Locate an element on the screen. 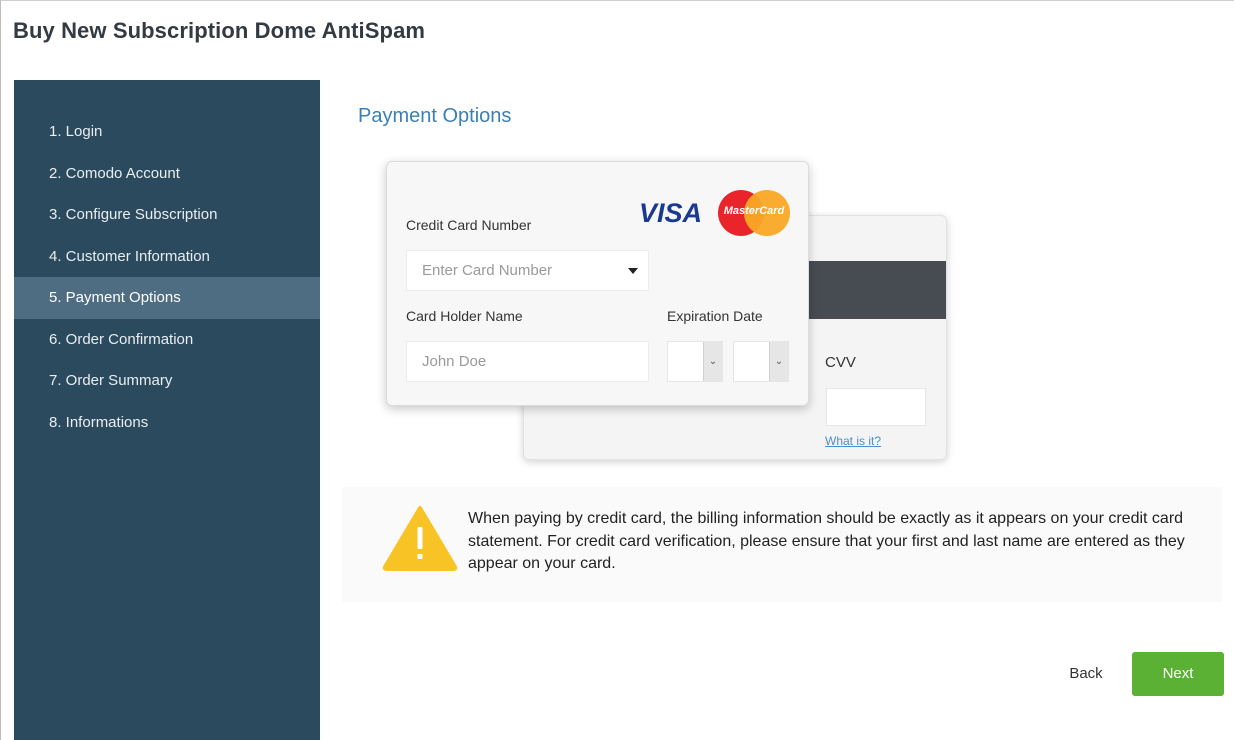  page-title: Buy New Subscription Dome AntiSpam is located at coordinates (219, 30).